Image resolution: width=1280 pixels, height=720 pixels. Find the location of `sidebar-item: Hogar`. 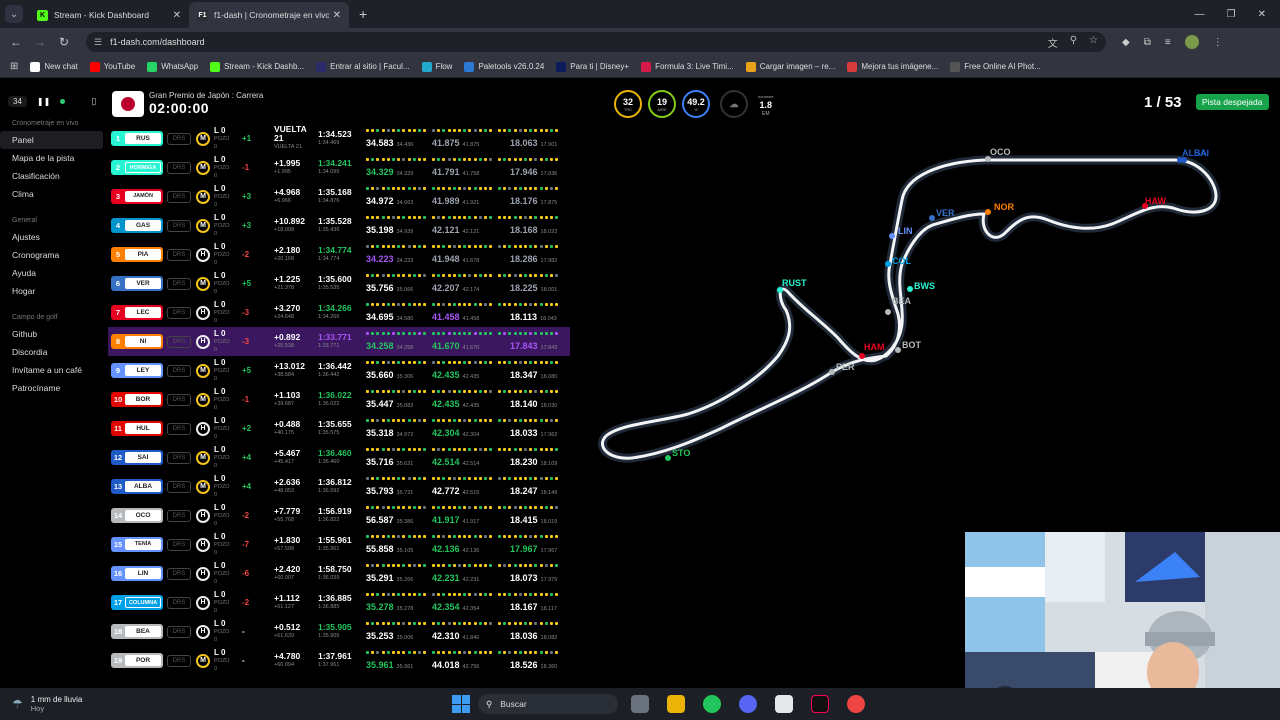

sidebar-item: Hogar is located at coordinates (51, 291).